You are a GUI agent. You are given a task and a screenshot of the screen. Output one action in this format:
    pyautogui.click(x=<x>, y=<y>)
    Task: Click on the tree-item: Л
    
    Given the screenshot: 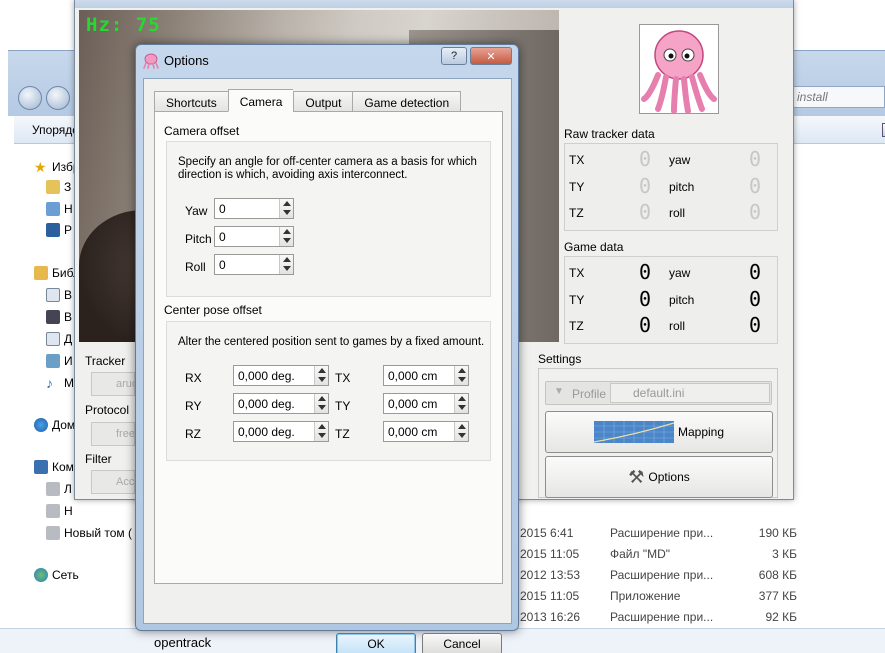 What is the action you would take?
    pyautogui.click(x=59, y=489)
    